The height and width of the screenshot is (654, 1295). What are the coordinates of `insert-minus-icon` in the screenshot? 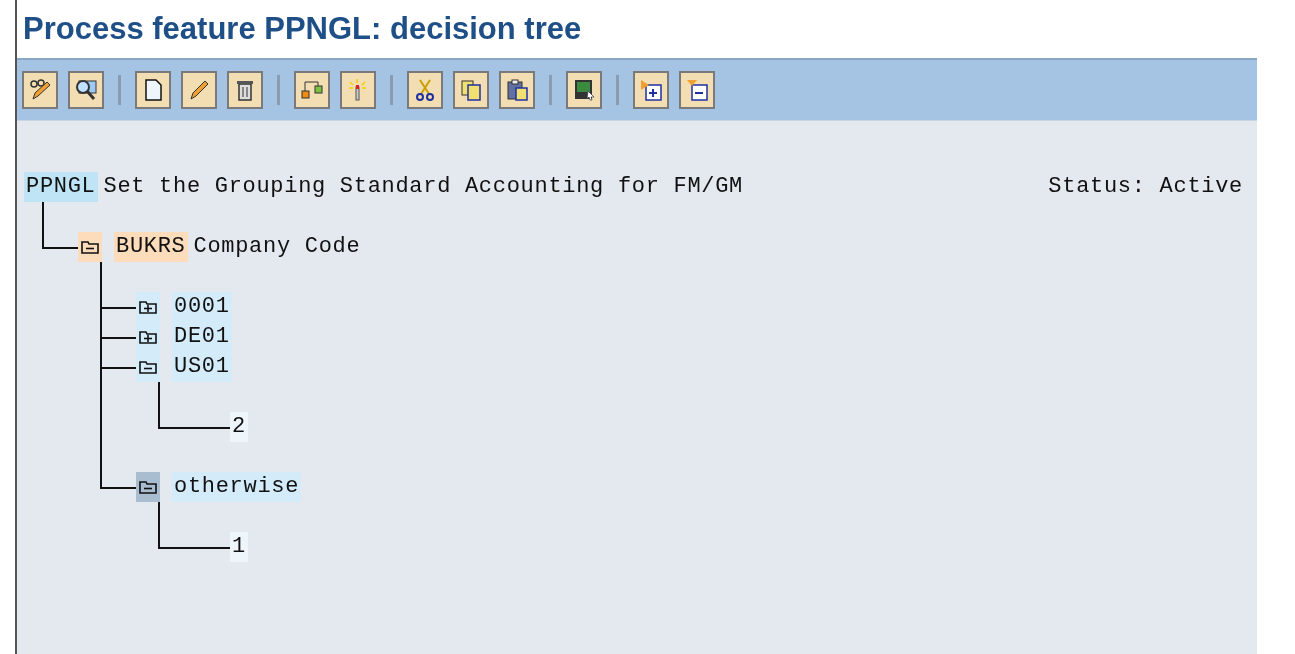 It's located at (697, 90).